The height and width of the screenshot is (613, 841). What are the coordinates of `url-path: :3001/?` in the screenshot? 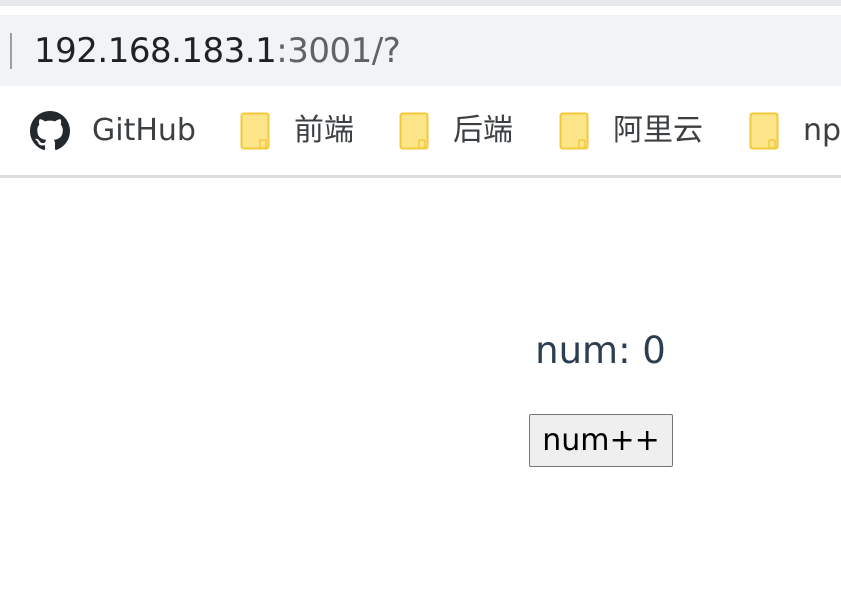 It's located at (338, 51).